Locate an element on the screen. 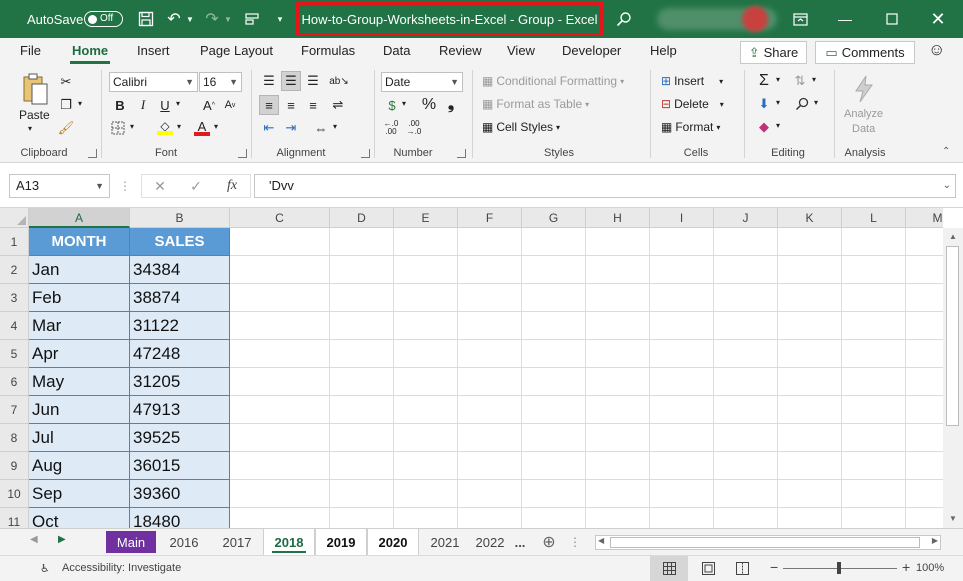 The width and height of the screenshot is (963, 581). clipboard-launcher-icon is located at coordinates (92, 153).